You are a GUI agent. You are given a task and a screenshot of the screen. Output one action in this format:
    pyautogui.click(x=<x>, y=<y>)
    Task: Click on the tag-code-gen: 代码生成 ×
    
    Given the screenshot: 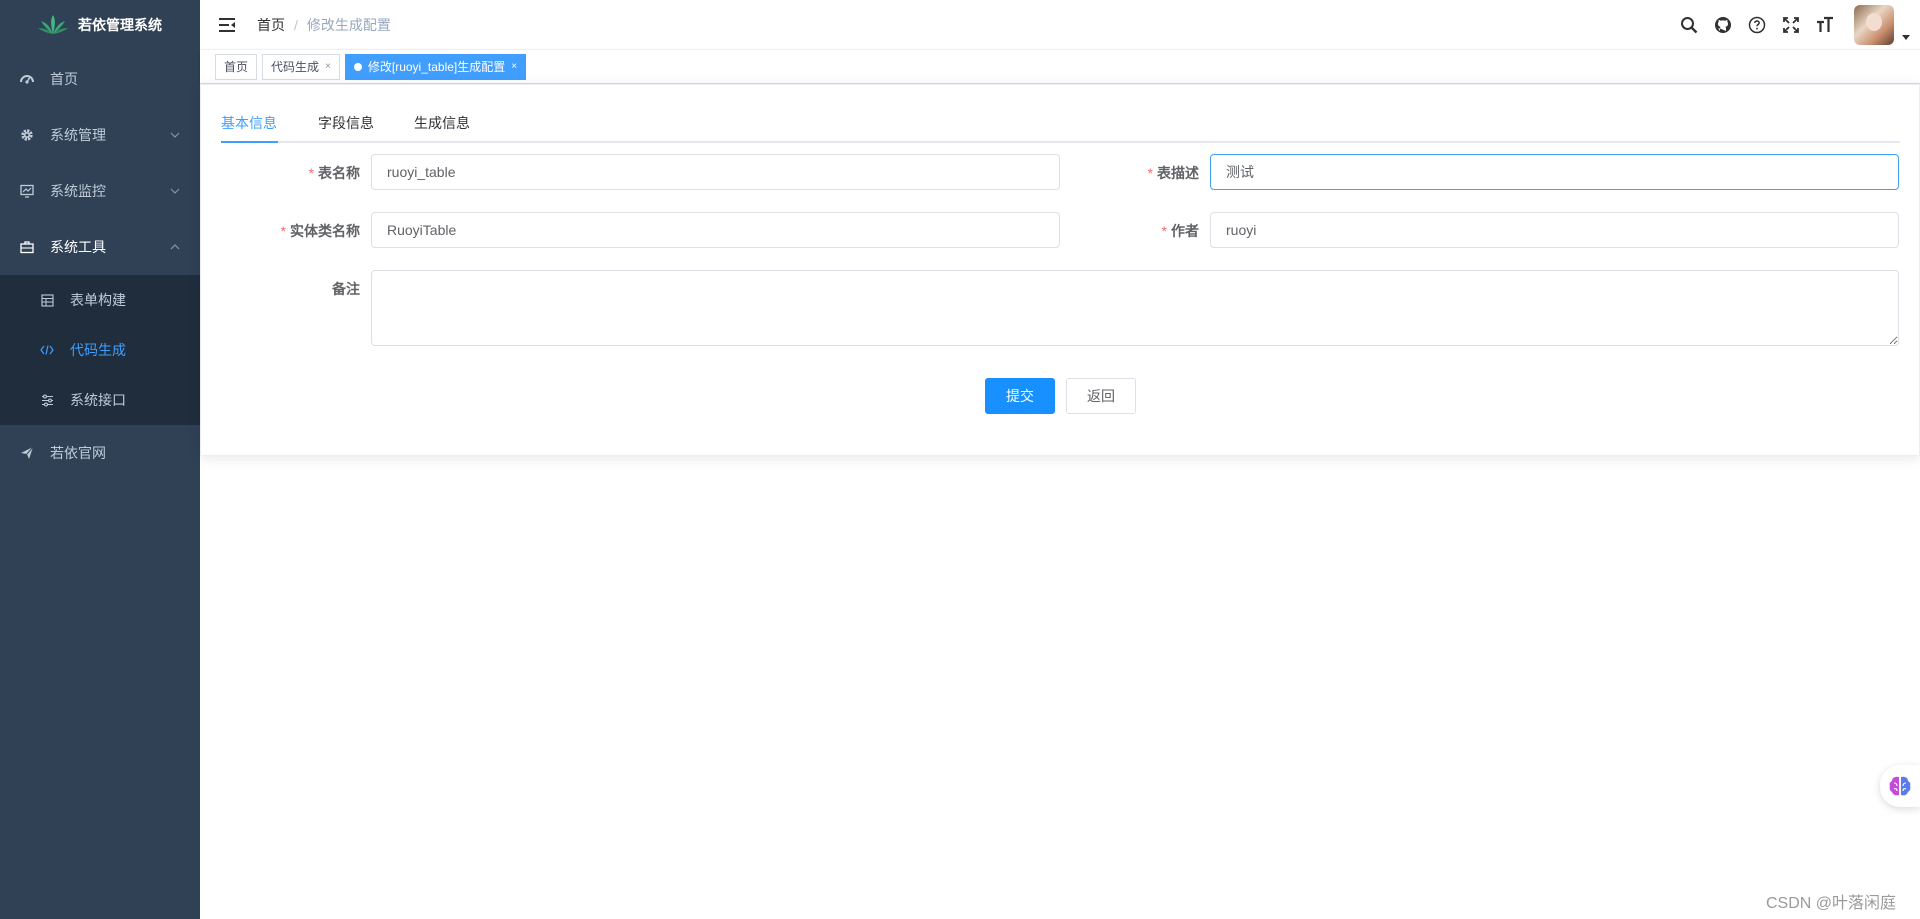 What is the action you would take?
    pyautogui.click(x=301, y=66)
    